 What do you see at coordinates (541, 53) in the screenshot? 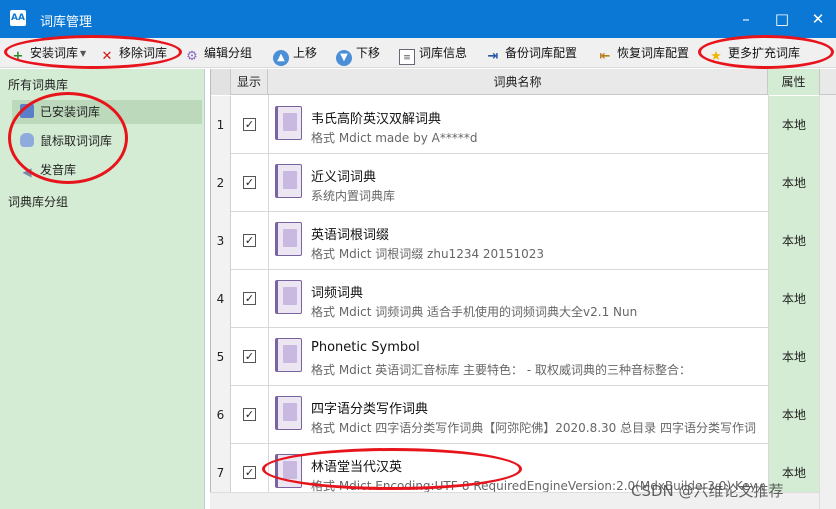
I see `backup-label: 备份词库配置` at bounding box center [541, 53].